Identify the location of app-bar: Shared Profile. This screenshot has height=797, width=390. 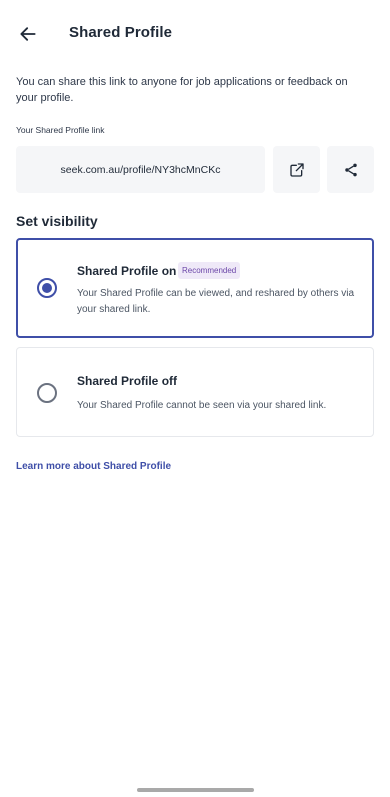
(195, 35).